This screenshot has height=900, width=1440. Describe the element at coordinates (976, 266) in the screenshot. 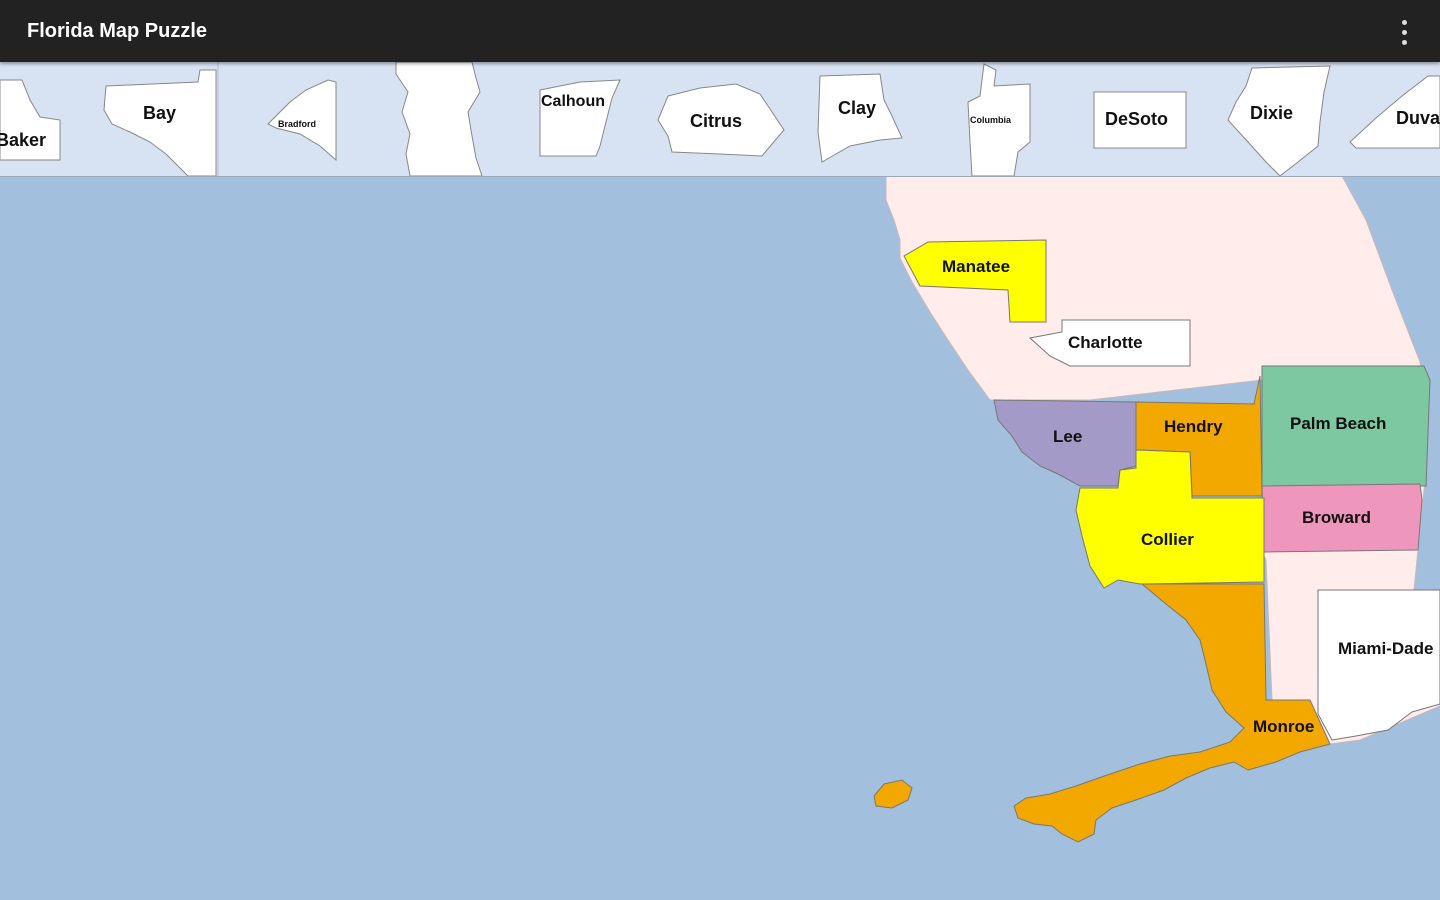

I see `svg-text: Manatee` at that location.